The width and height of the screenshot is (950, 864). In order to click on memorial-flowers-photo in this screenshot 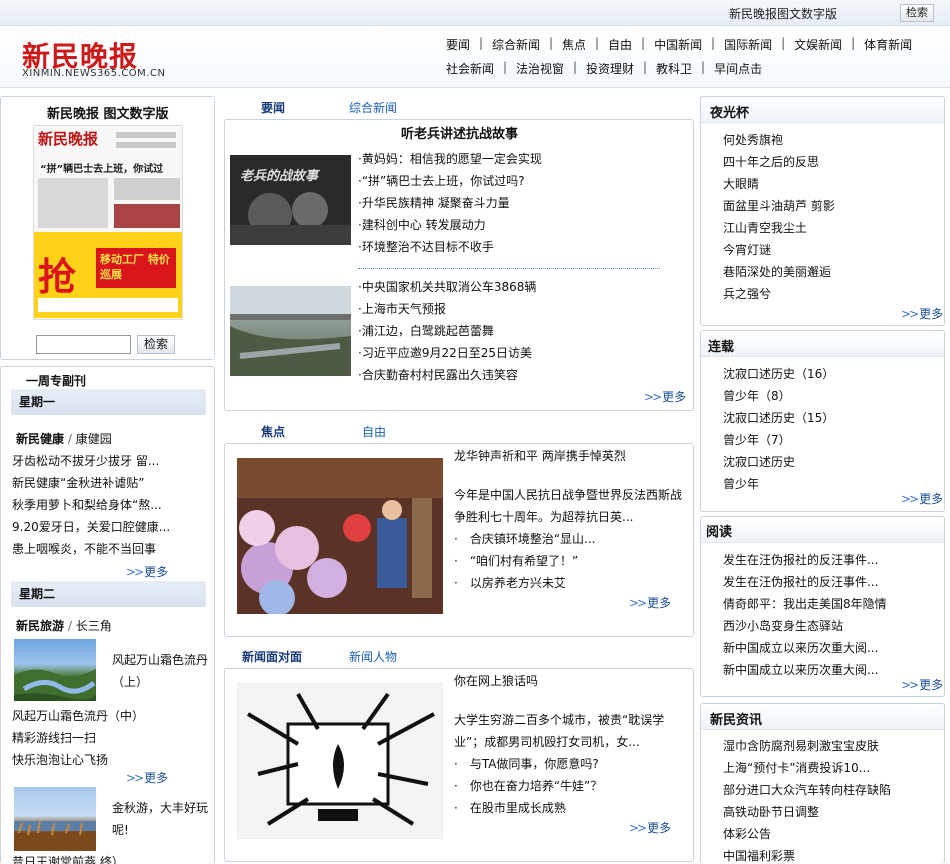, I will do `click(340, 536)`.